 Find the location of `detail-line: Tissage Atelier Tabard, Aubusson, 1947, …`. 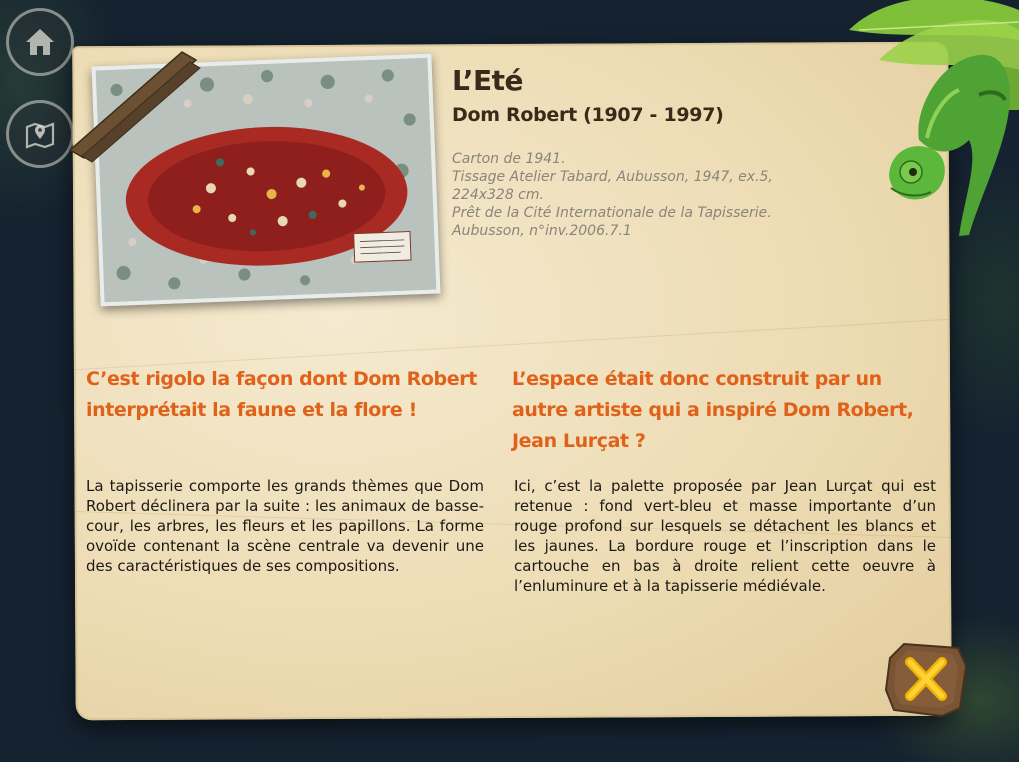

detail-line: Tissage Atelier Tabard, Aubusson, 1947, … is located at coordinates (612, 177).